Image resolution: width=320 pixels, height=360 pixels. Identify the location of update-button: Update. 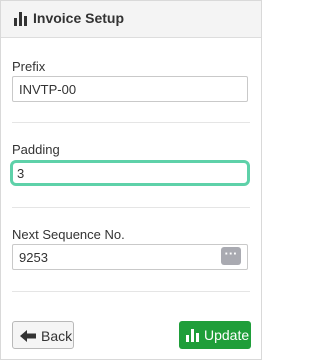
(215, 335).